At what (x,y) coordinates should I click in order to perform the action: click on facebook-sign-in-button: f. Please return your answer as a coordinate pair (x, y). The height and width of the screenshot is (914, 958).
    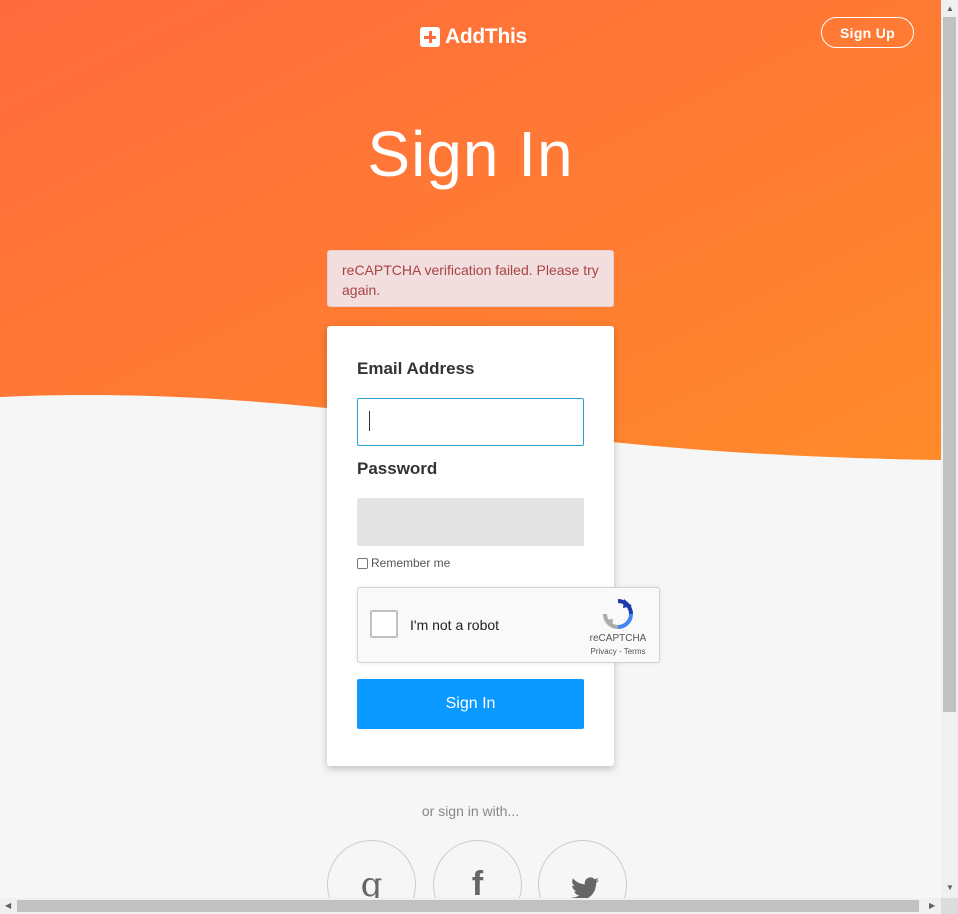
    Looking at the image, I should click on (477, 869).